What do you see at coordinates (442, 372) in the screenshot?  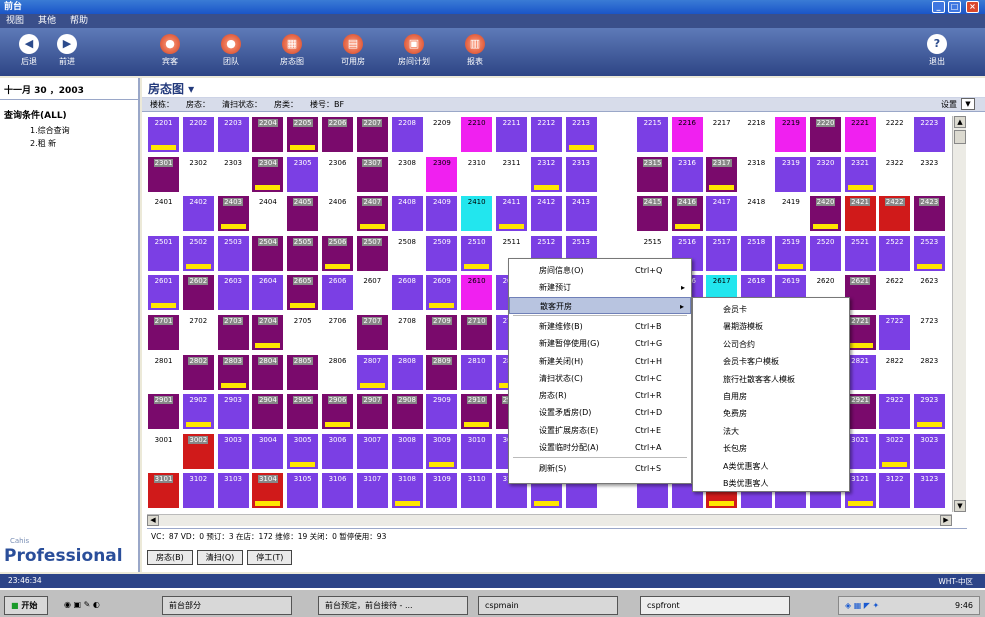 I see `room-cell: 2809` at bounding box center [442, 372].